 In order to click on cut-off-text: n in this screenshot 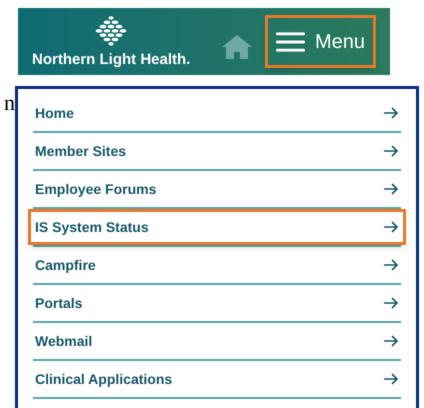, I will do `click(9, 103)`.